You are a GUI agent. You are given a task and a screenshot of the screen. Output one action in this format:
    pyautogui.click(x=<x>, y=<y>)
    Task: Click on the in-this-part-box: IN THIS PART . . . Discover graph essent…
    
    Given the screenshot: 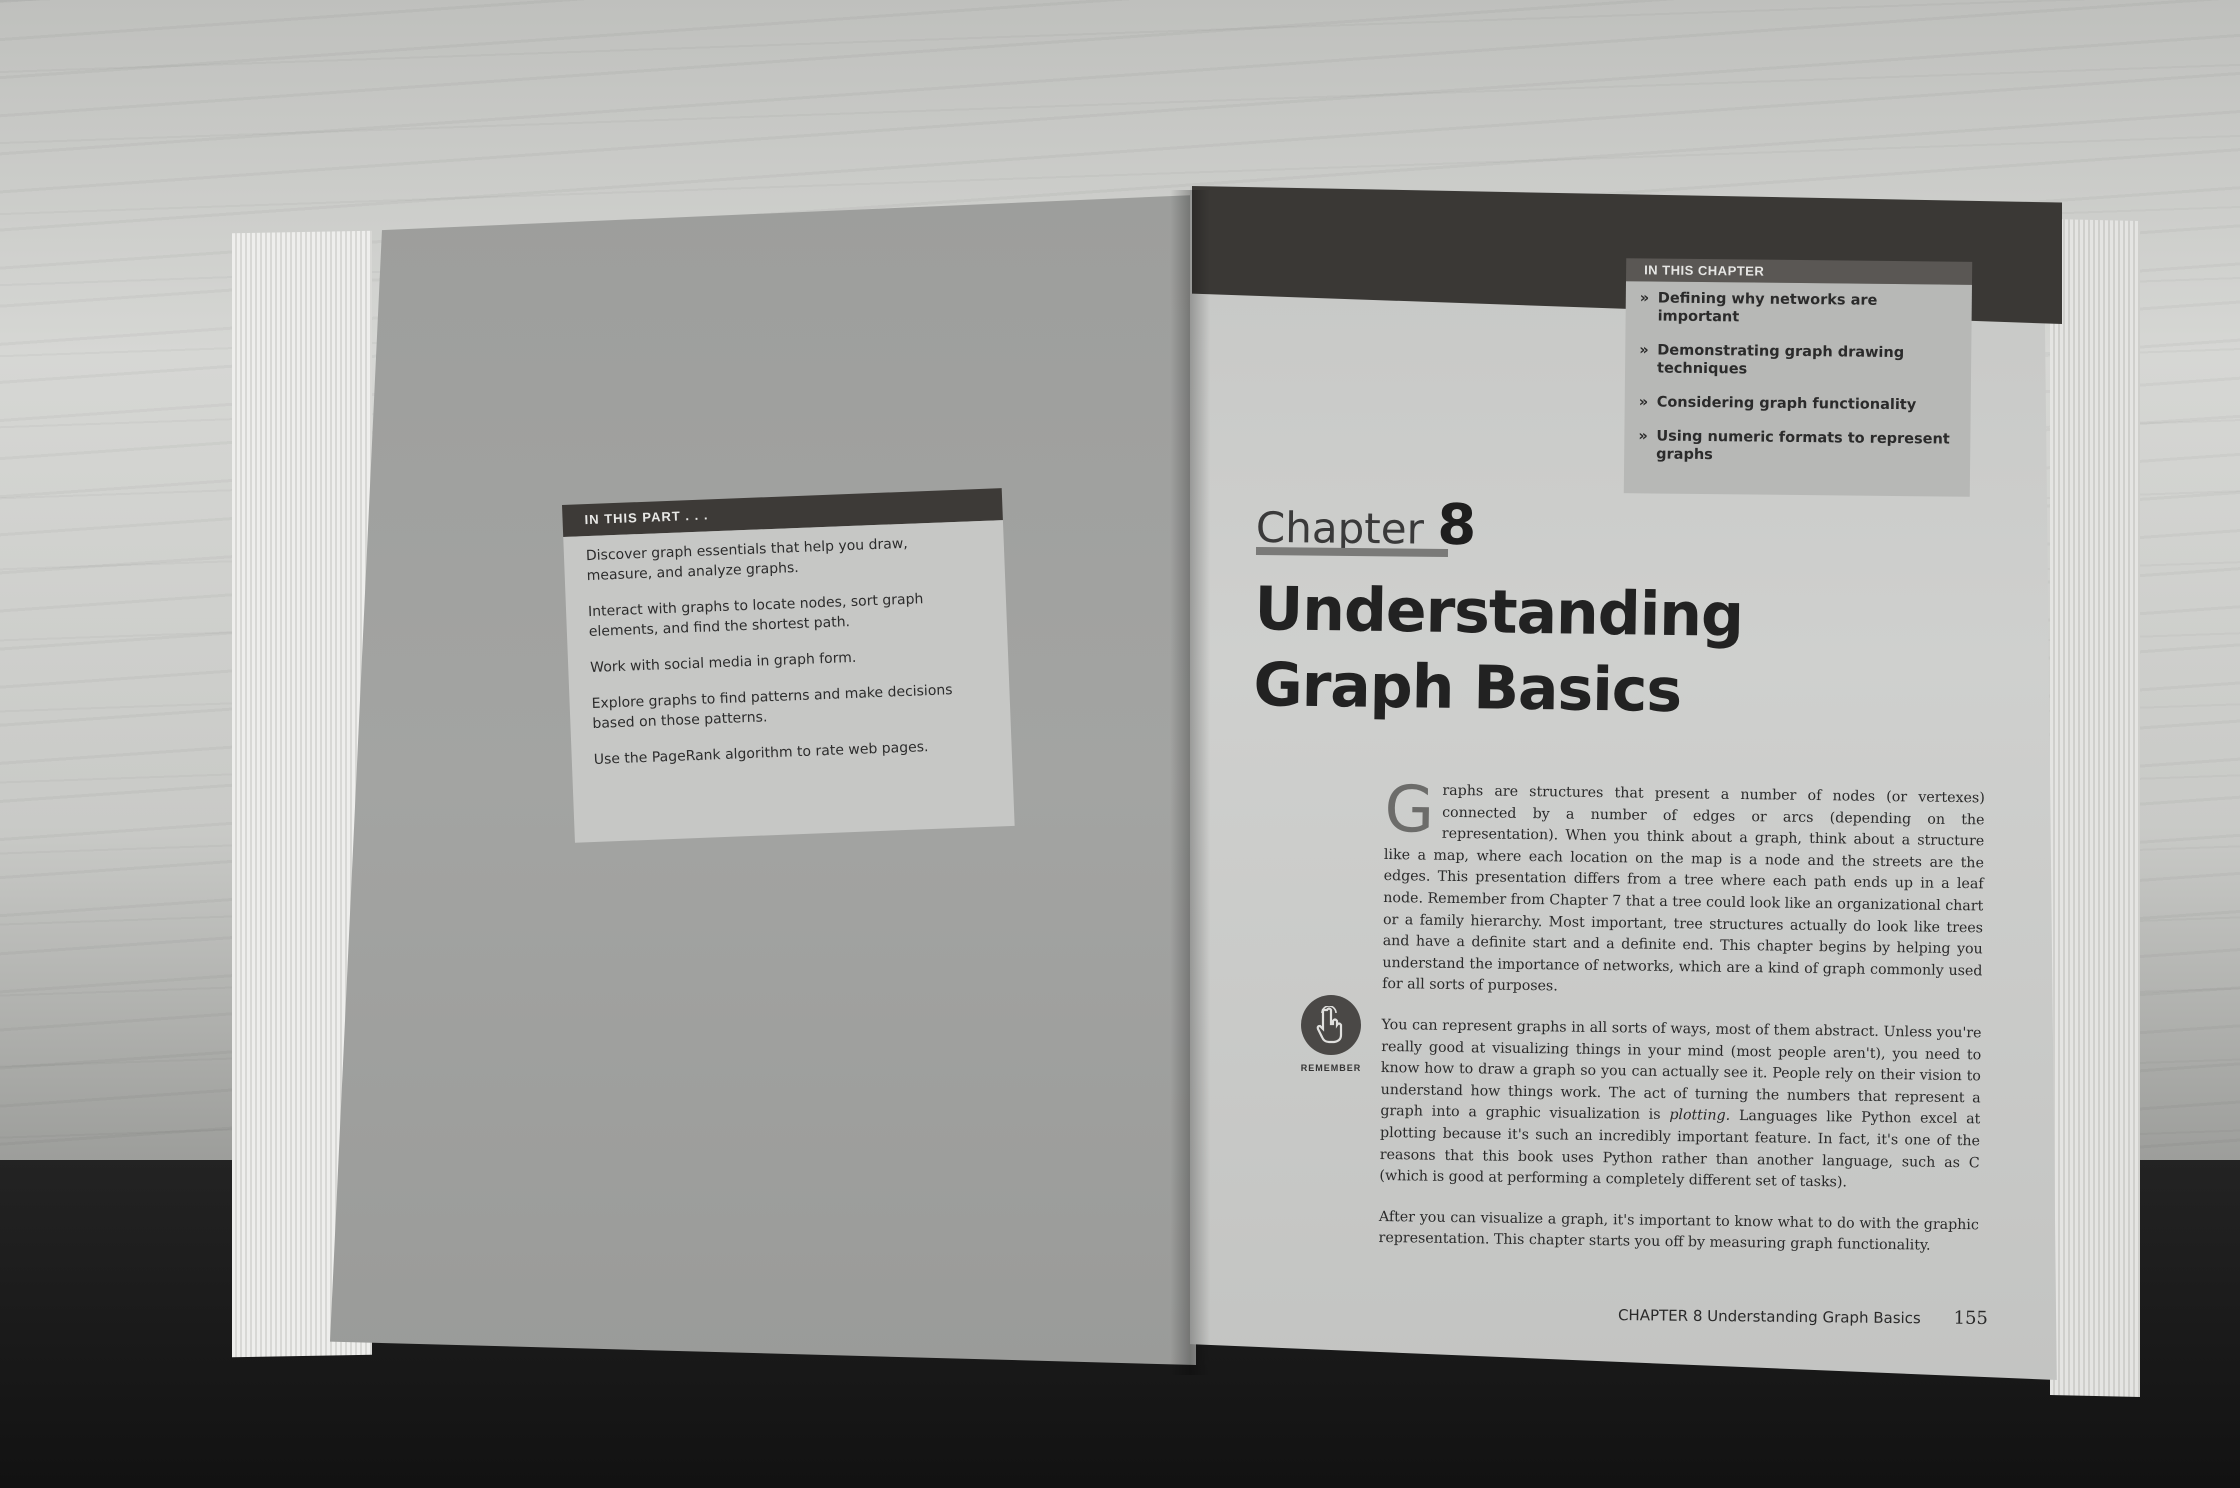 What is the action you would take?
    pyautogui.click(x=788, y=665)
    